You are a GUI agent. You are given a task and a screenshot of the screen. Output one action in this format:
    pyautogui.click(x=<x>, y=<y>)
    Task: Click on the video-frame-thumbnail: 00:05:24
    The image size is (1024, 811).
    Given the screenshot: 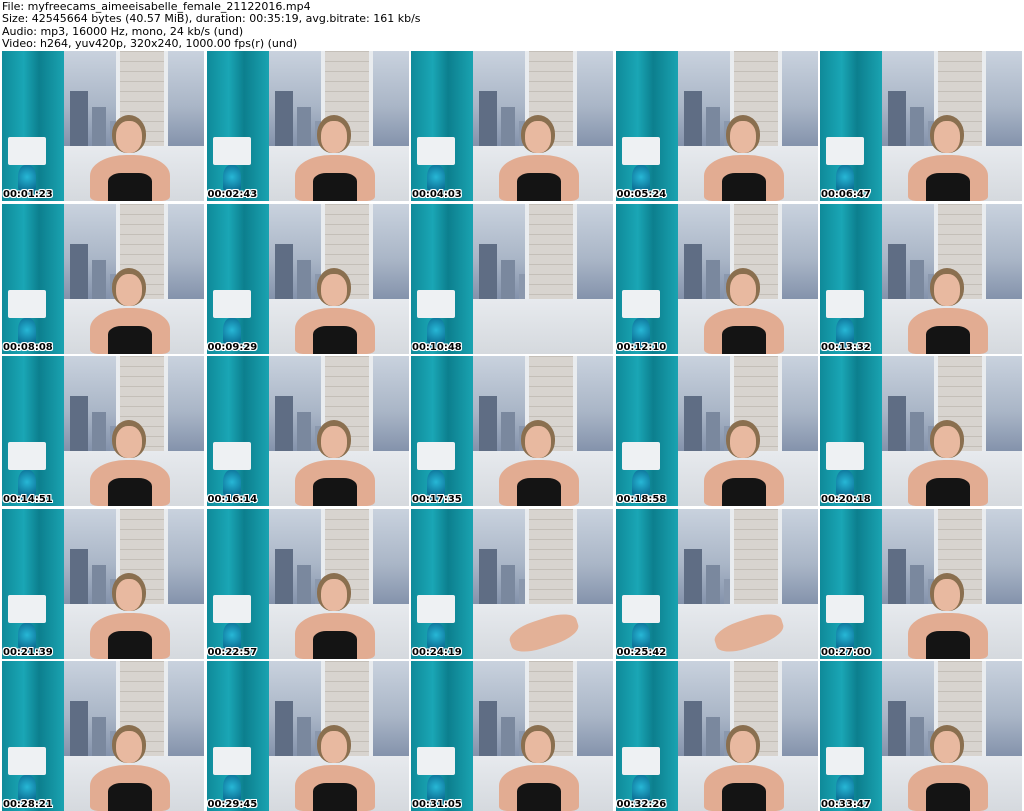 What is the action you would take?
    pyautogui.click(x=716, y=126)
    